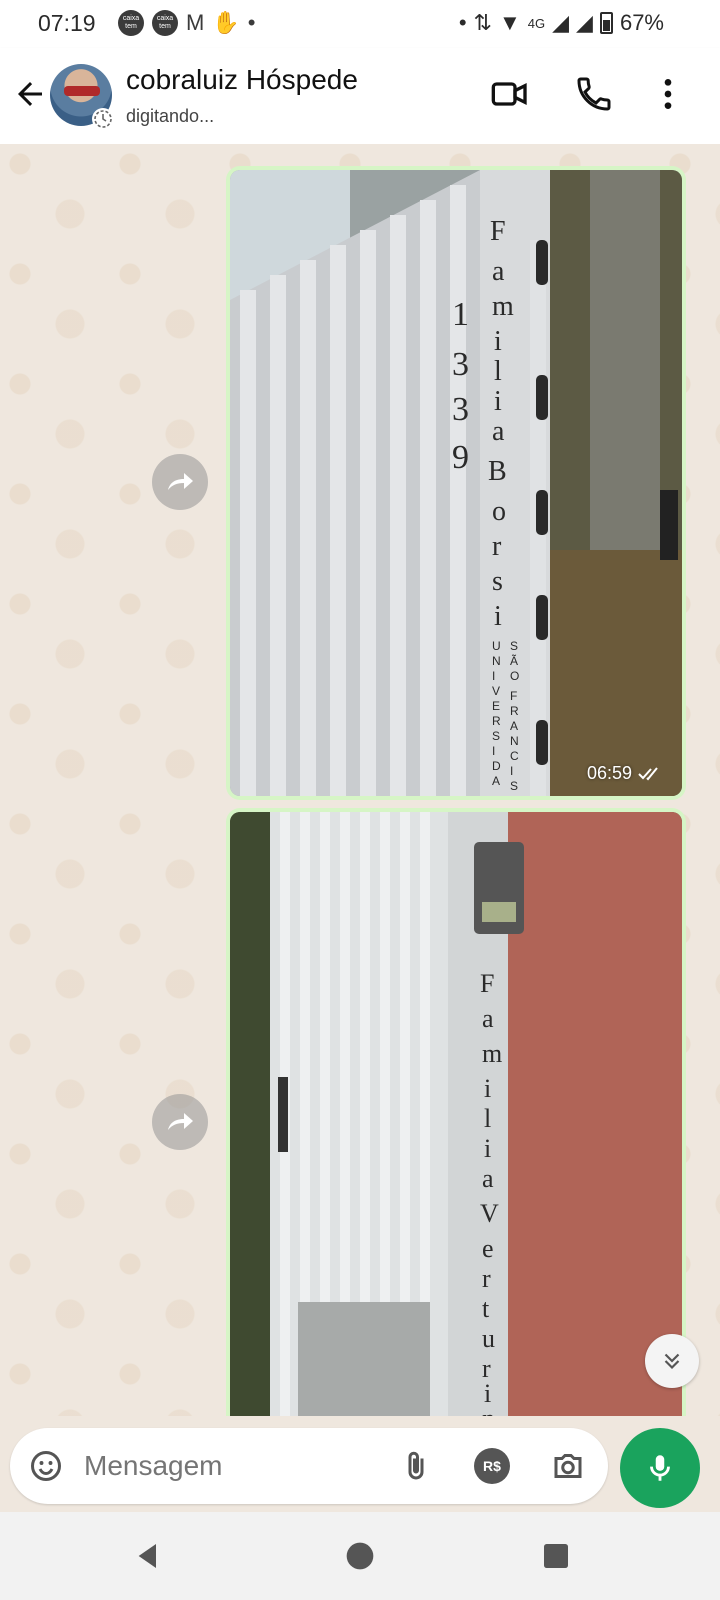  I want to click on svg-text: Ã, so click(514, 661).